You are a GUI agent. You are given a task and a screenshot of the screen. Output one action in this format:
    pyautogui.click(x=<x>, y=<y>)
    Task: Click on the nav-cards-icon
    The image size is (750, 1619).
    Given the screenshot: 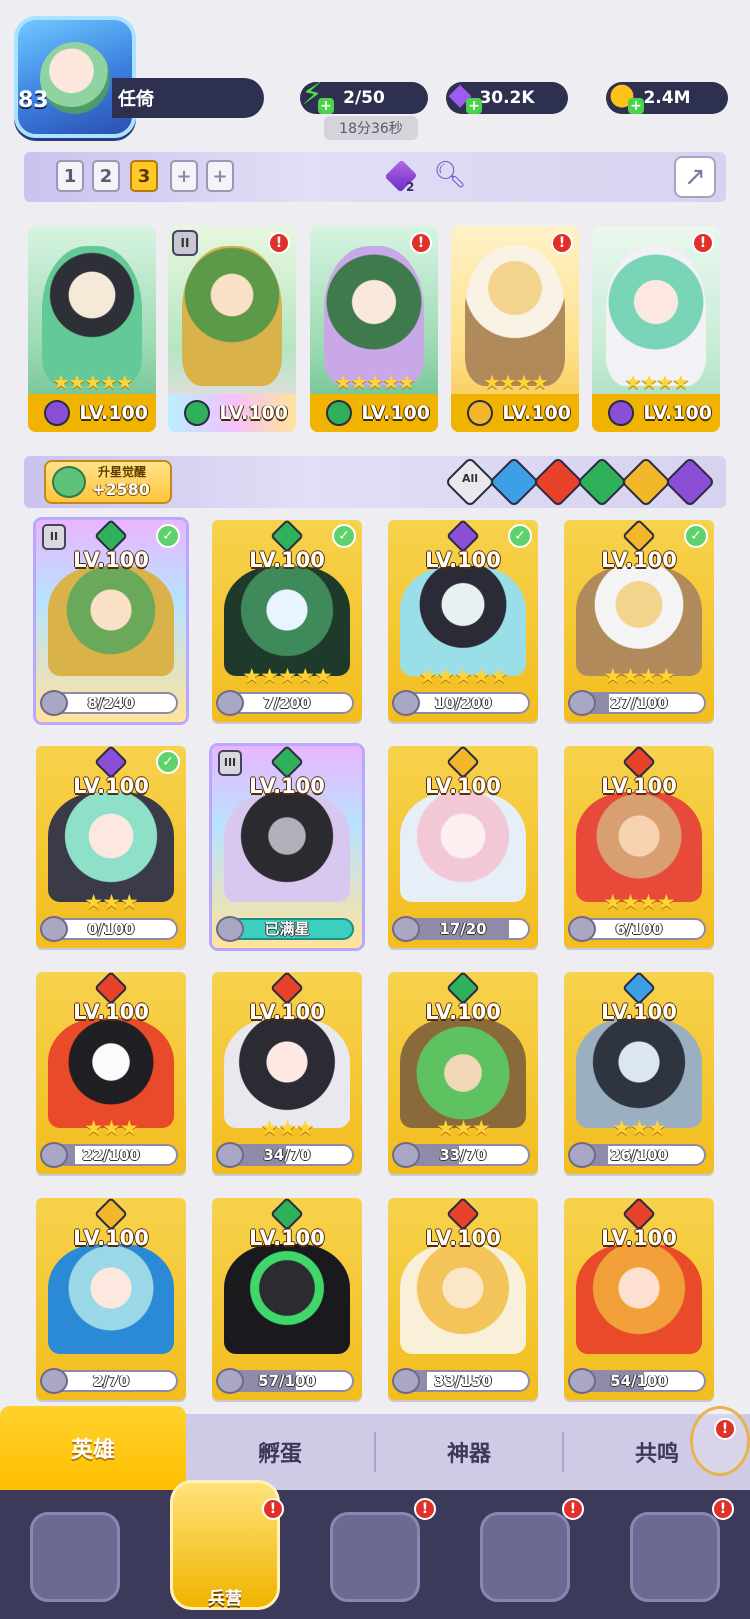 What is the action you would take?
    pyautogui.click(x=75, y=1557)
    